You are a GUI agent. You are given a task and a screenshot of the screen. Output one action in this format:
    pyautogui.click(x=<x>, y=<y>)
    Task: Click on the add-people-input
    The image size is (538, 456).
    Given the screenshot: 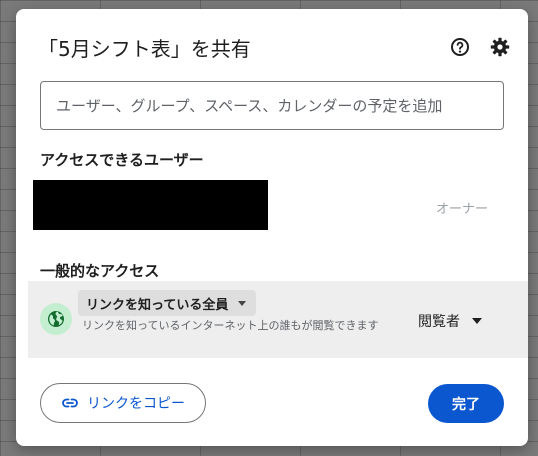 What is the action you would take?
    pyautogui.click(x=279, y=105)
    